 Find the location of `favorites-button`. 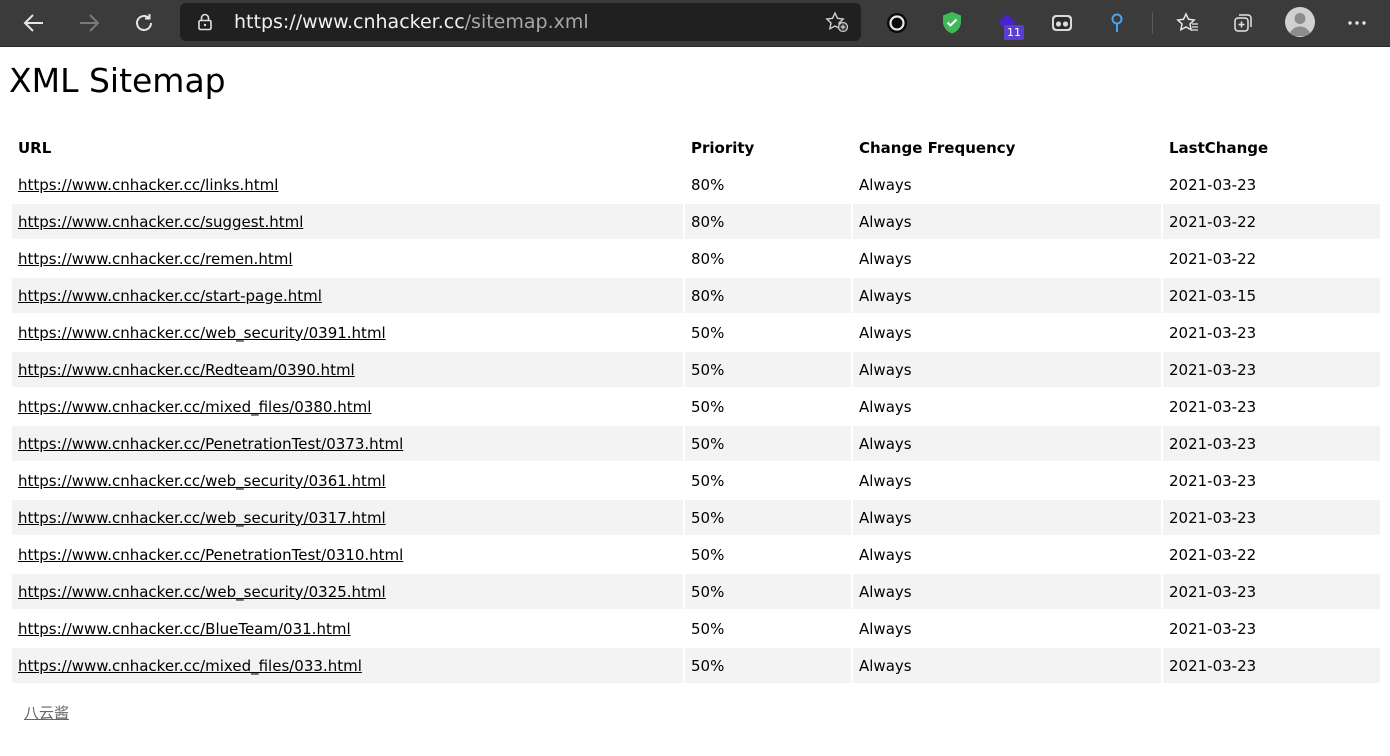

favorites-button is located at coordinates (1188, 23).